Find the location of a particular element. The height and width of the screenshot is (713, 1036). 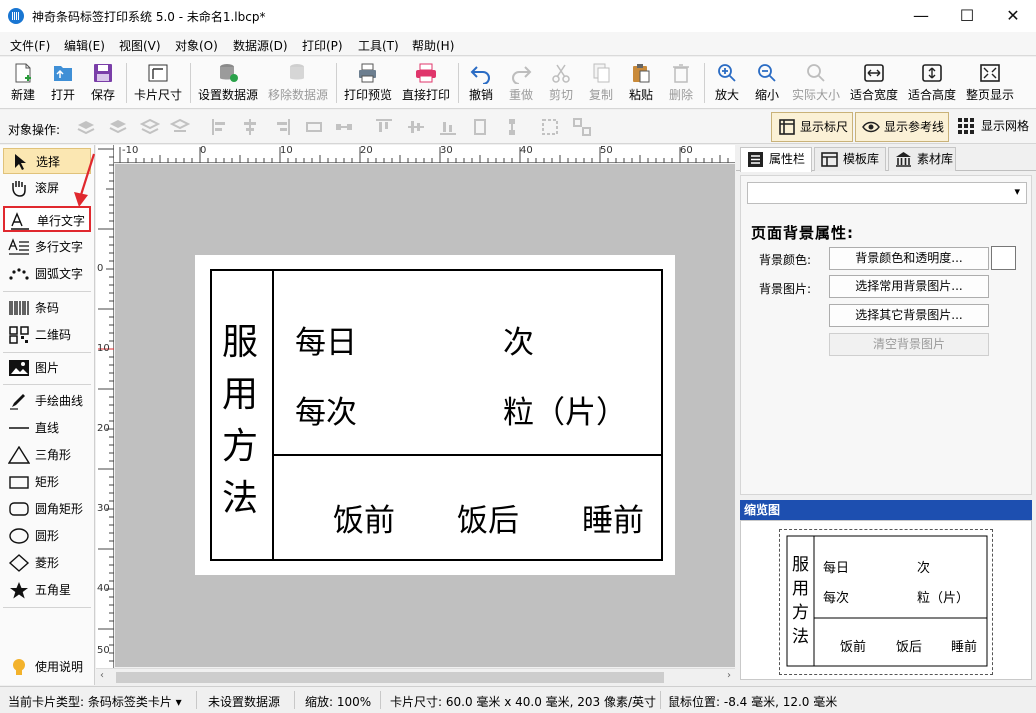

tool-rectangle: 矩形 is located at coordinates (47, 482).